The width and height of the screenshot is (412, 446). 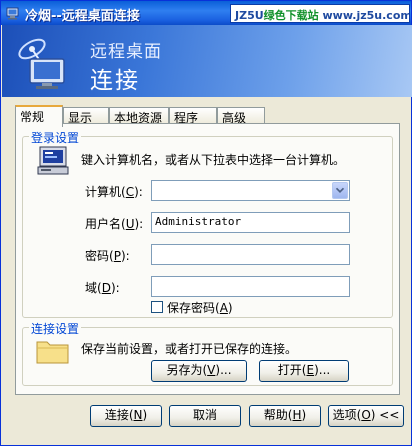 I want to click on save-password-label: 保存密码(A), so click(x=200, y=307).